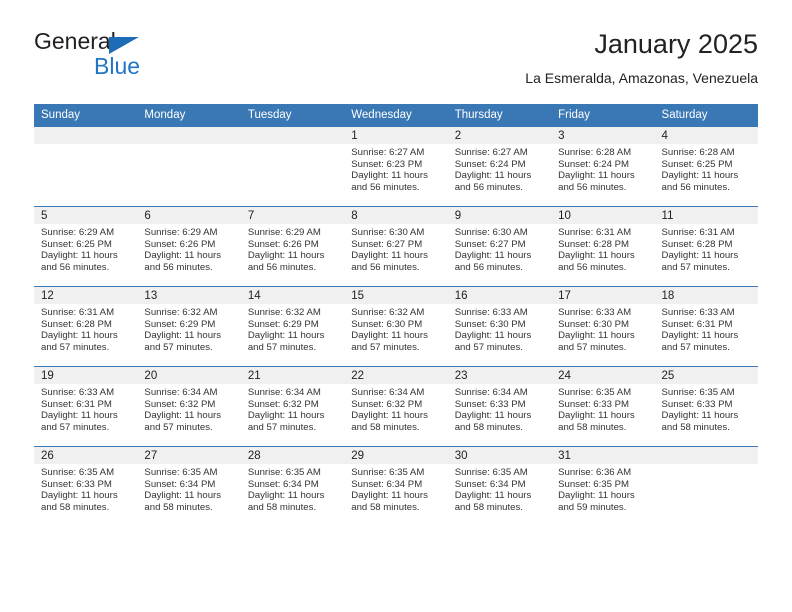  Describe the element at coordinates (387, 164) in the screenshot. I see `sunset-text: Sunset: 6:23 PM` at that location.